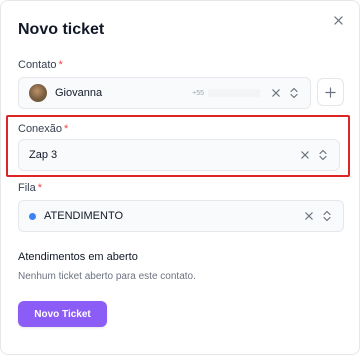 Image resolution: width=360 pixels, height=355 pixels. I want to click on contato-label-text: Contato, so click(37, 65).